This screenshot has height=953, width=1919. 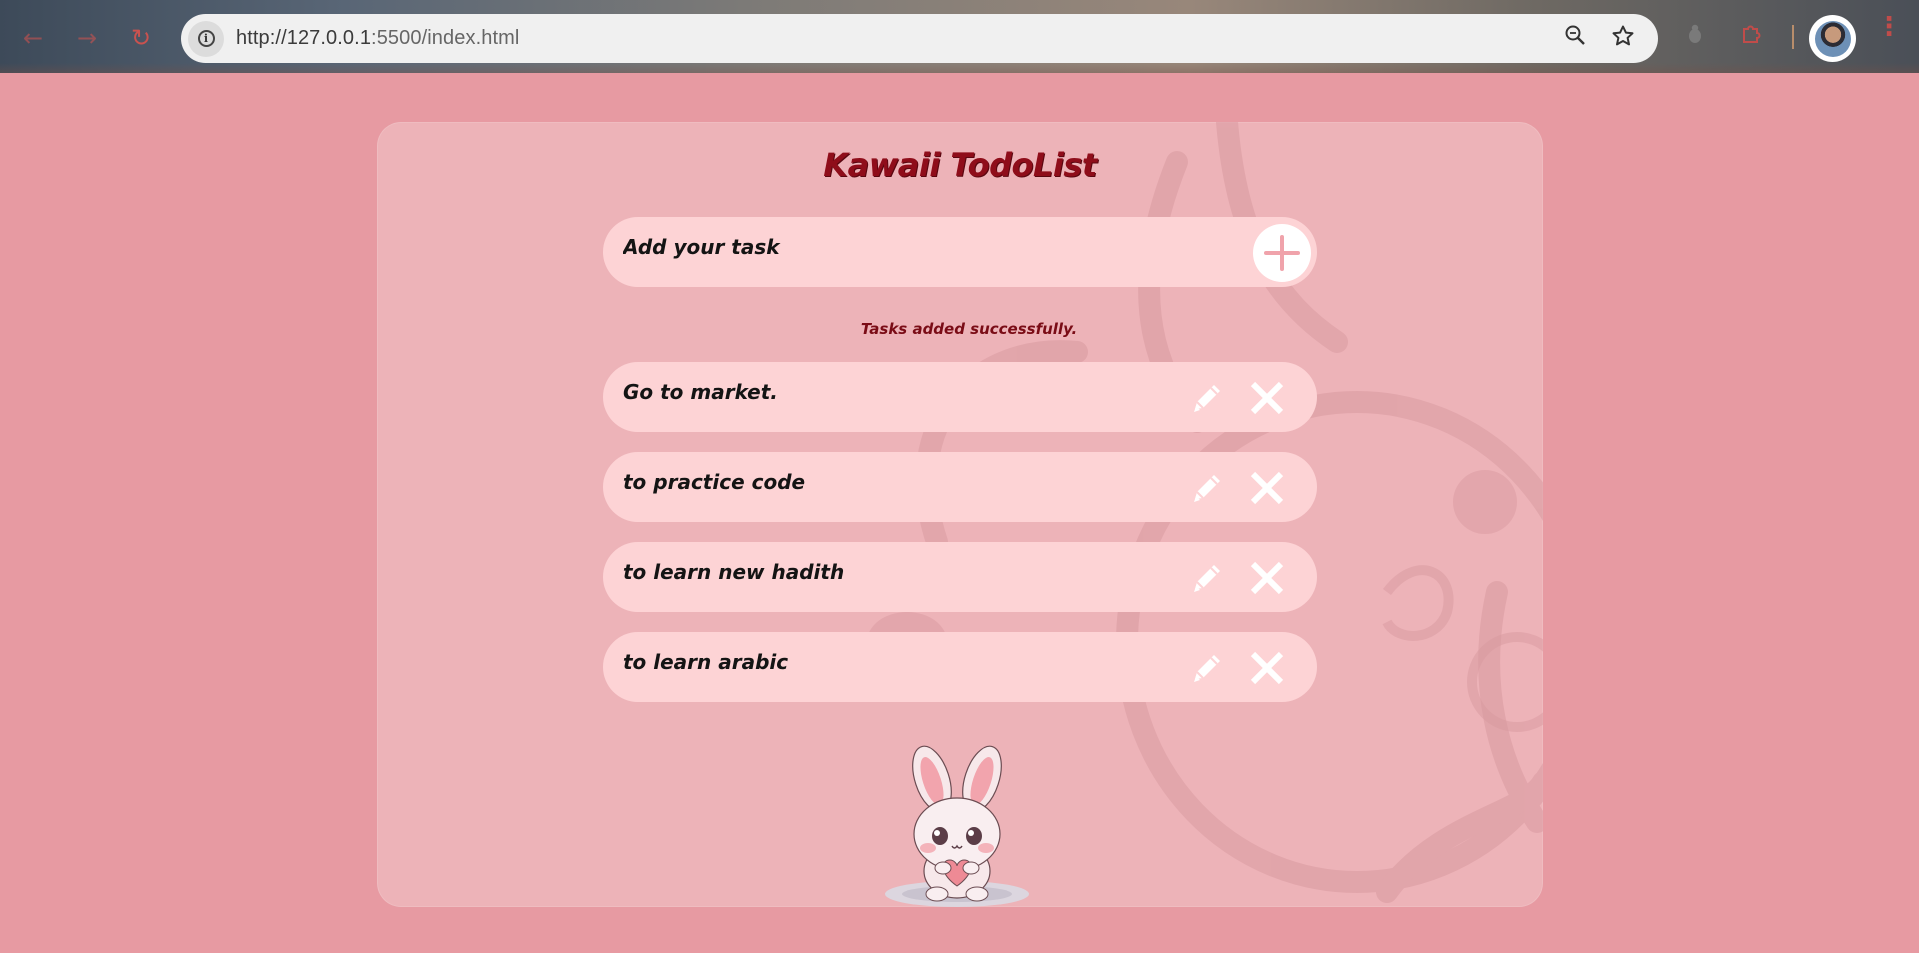 I want to click on add-task-bar, so click(x=960, y=252).